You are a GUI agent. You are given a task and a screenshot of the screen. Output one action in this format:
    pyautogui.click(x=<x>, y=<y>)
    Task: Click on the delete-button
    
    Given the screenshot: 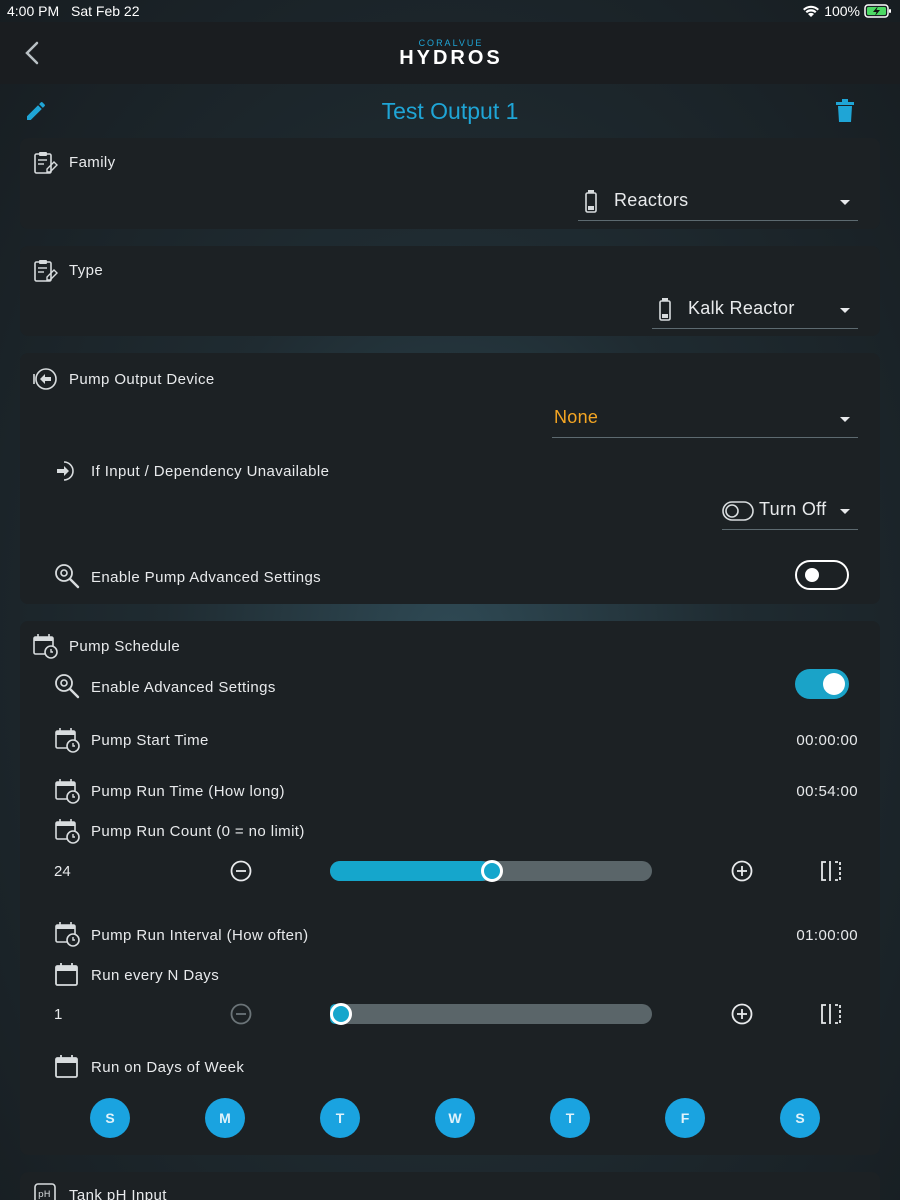 What is the action you would take?
    pyautogui.click(x=845, y=111)
    